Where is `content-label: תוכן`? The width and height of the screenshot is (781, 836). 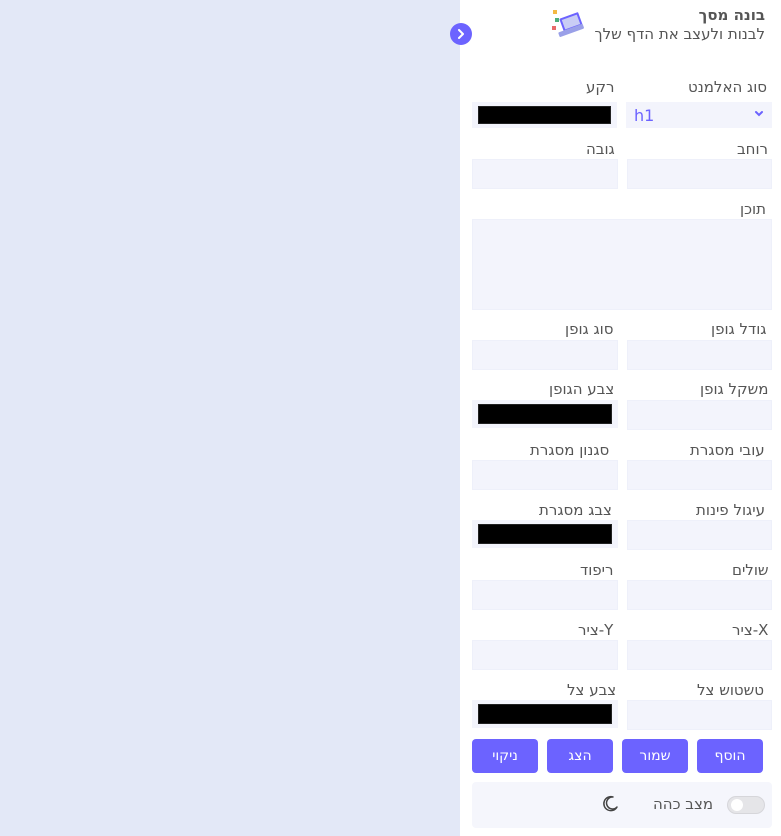
content-label: תוכן is located at coordinates (753, 209).